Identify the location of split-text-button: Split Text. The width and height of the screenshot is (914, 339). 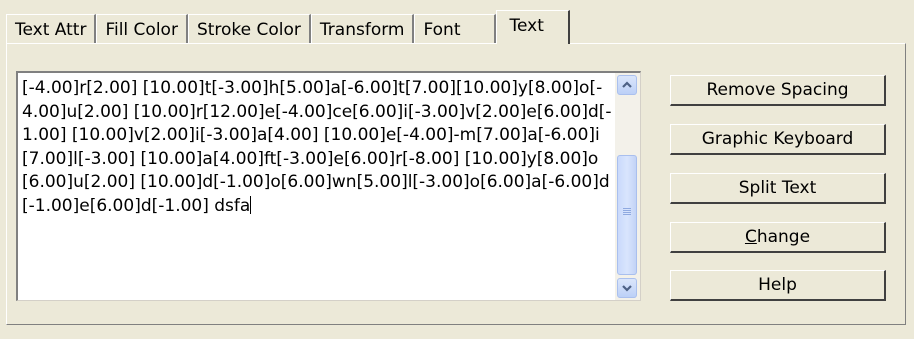
(778, 188).